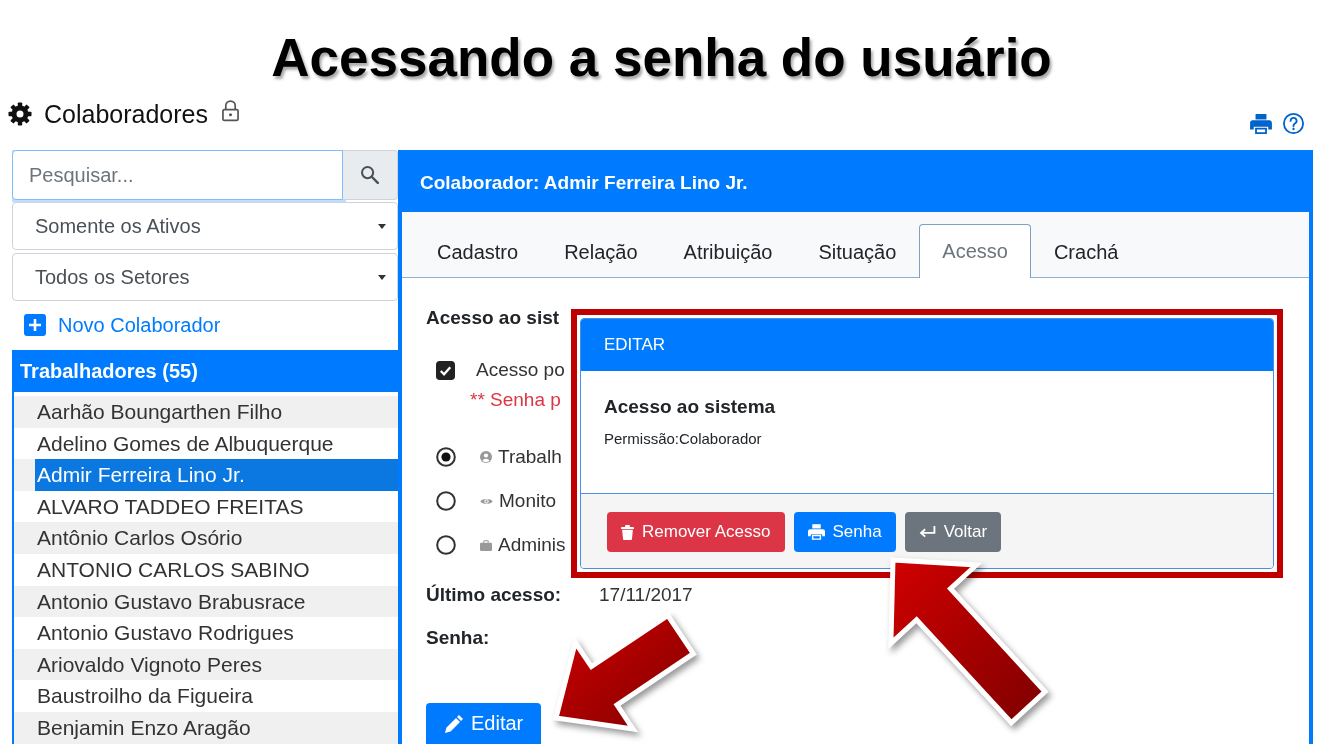 This screenshot has width=1323, height=744. Describe the element at coordinates (855, 183) in the screenshot. I see `panel-header: Colaborador: Admir Ferreira Lino Jr.` at that location.